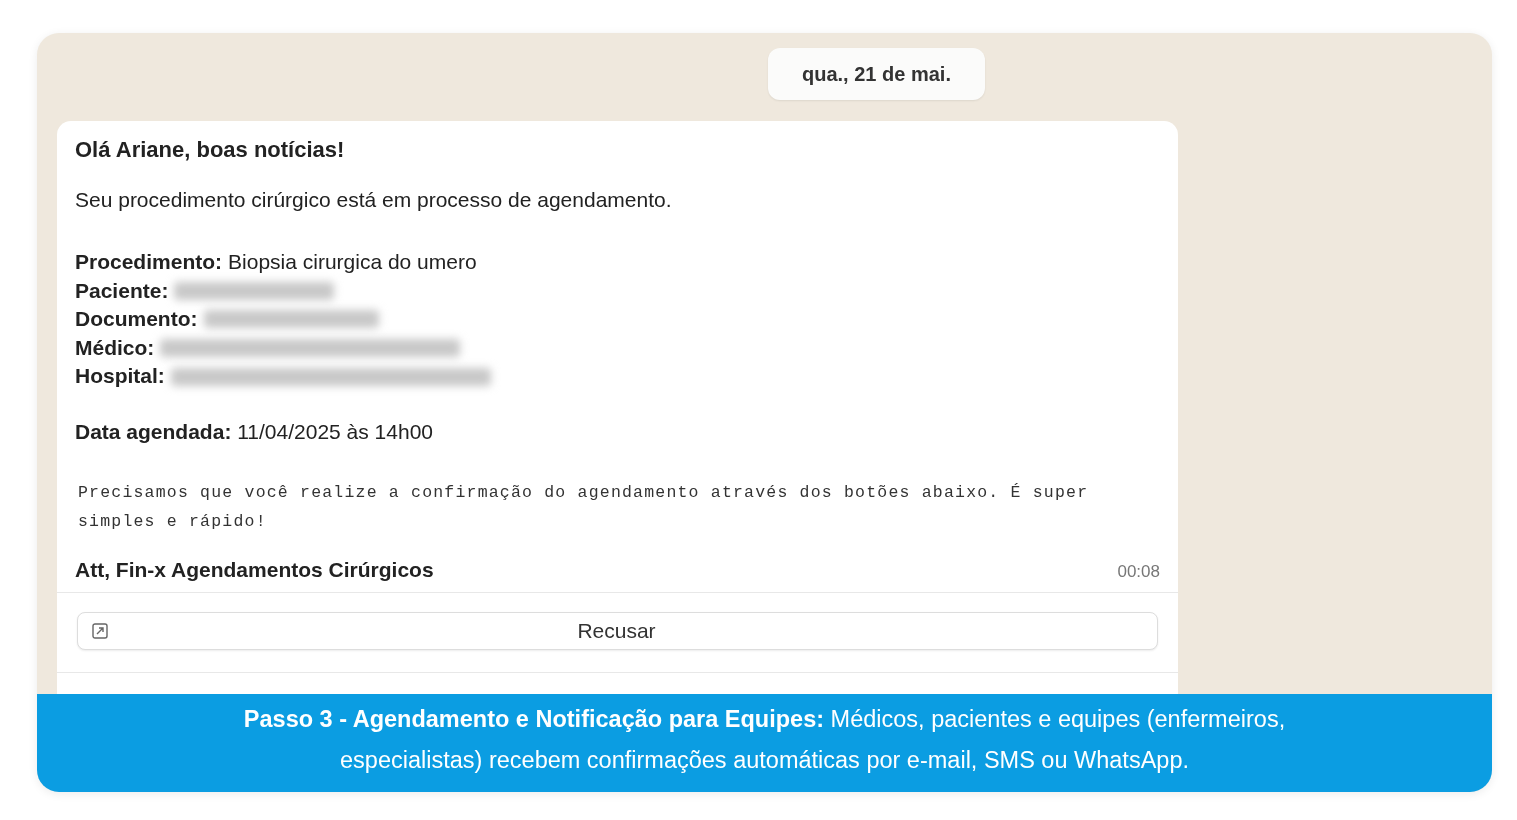 This screenshot has height=820, width=1517. What do you see at coordinates (617, 630) in the screenshot?
I see `reply-button: Recusar` at bounding box center [617, 630].